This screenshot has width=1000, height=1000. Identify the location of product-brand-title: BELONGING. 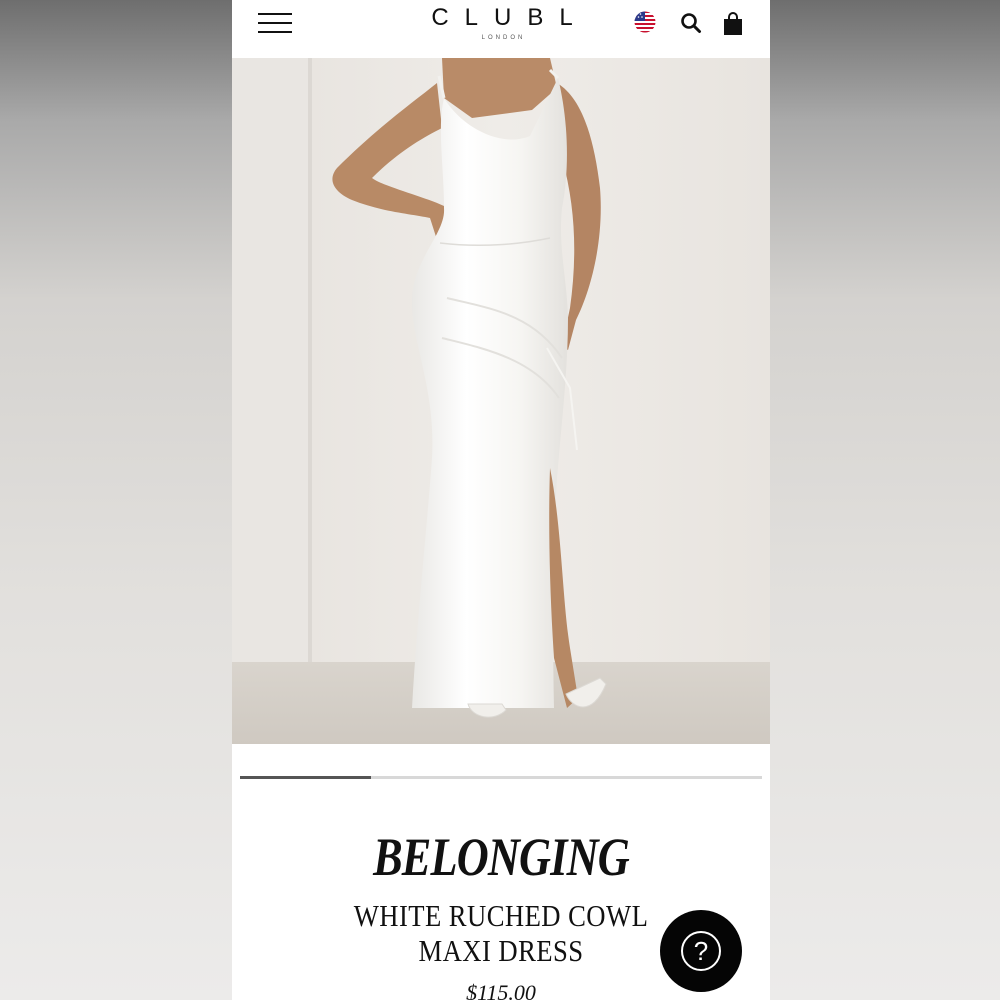
(501, 857).